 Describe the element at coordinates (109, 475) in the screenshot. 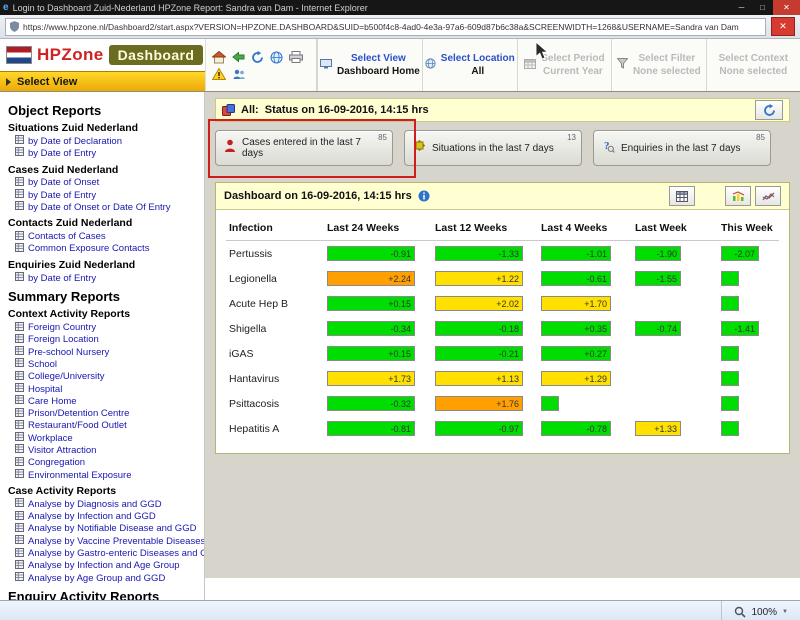

I see `report-link-environmental-exposure: Environmental Exposure` at that location.